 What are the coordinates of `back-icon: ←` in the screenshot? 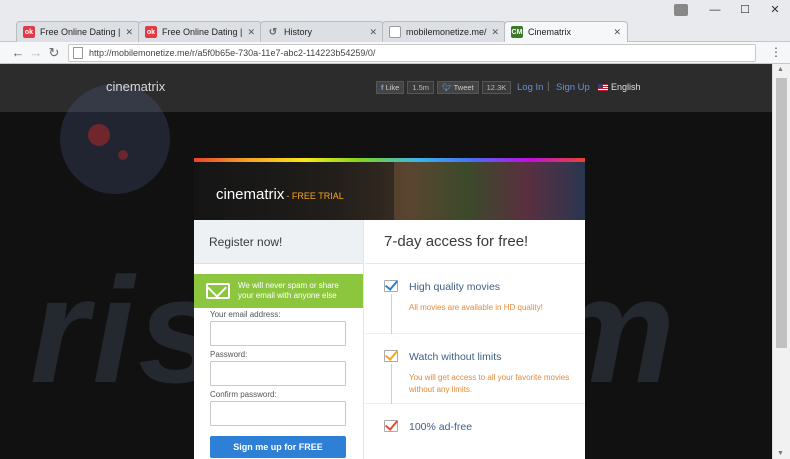 It's located at (18, 53).